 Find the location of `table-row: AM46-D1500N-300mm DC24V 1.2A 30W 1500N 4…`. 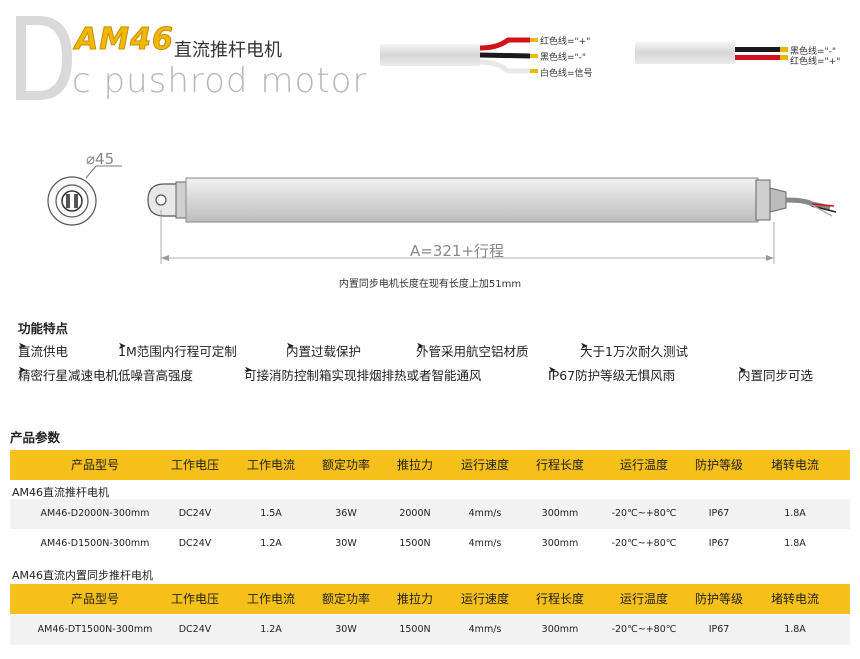

table-row: AM46-D1500N-300mm DC24V 1.2A 30W 1500N 4… is located at coordinates (430, 544).